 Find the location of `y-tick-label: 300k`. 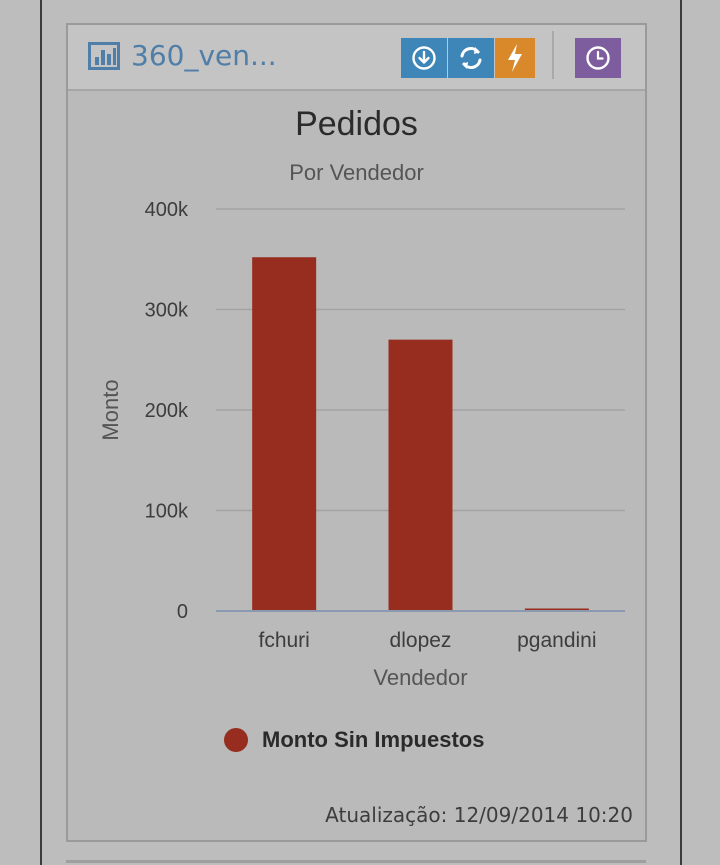

y-tick-label: 300k is located at coordinates (167, 311).